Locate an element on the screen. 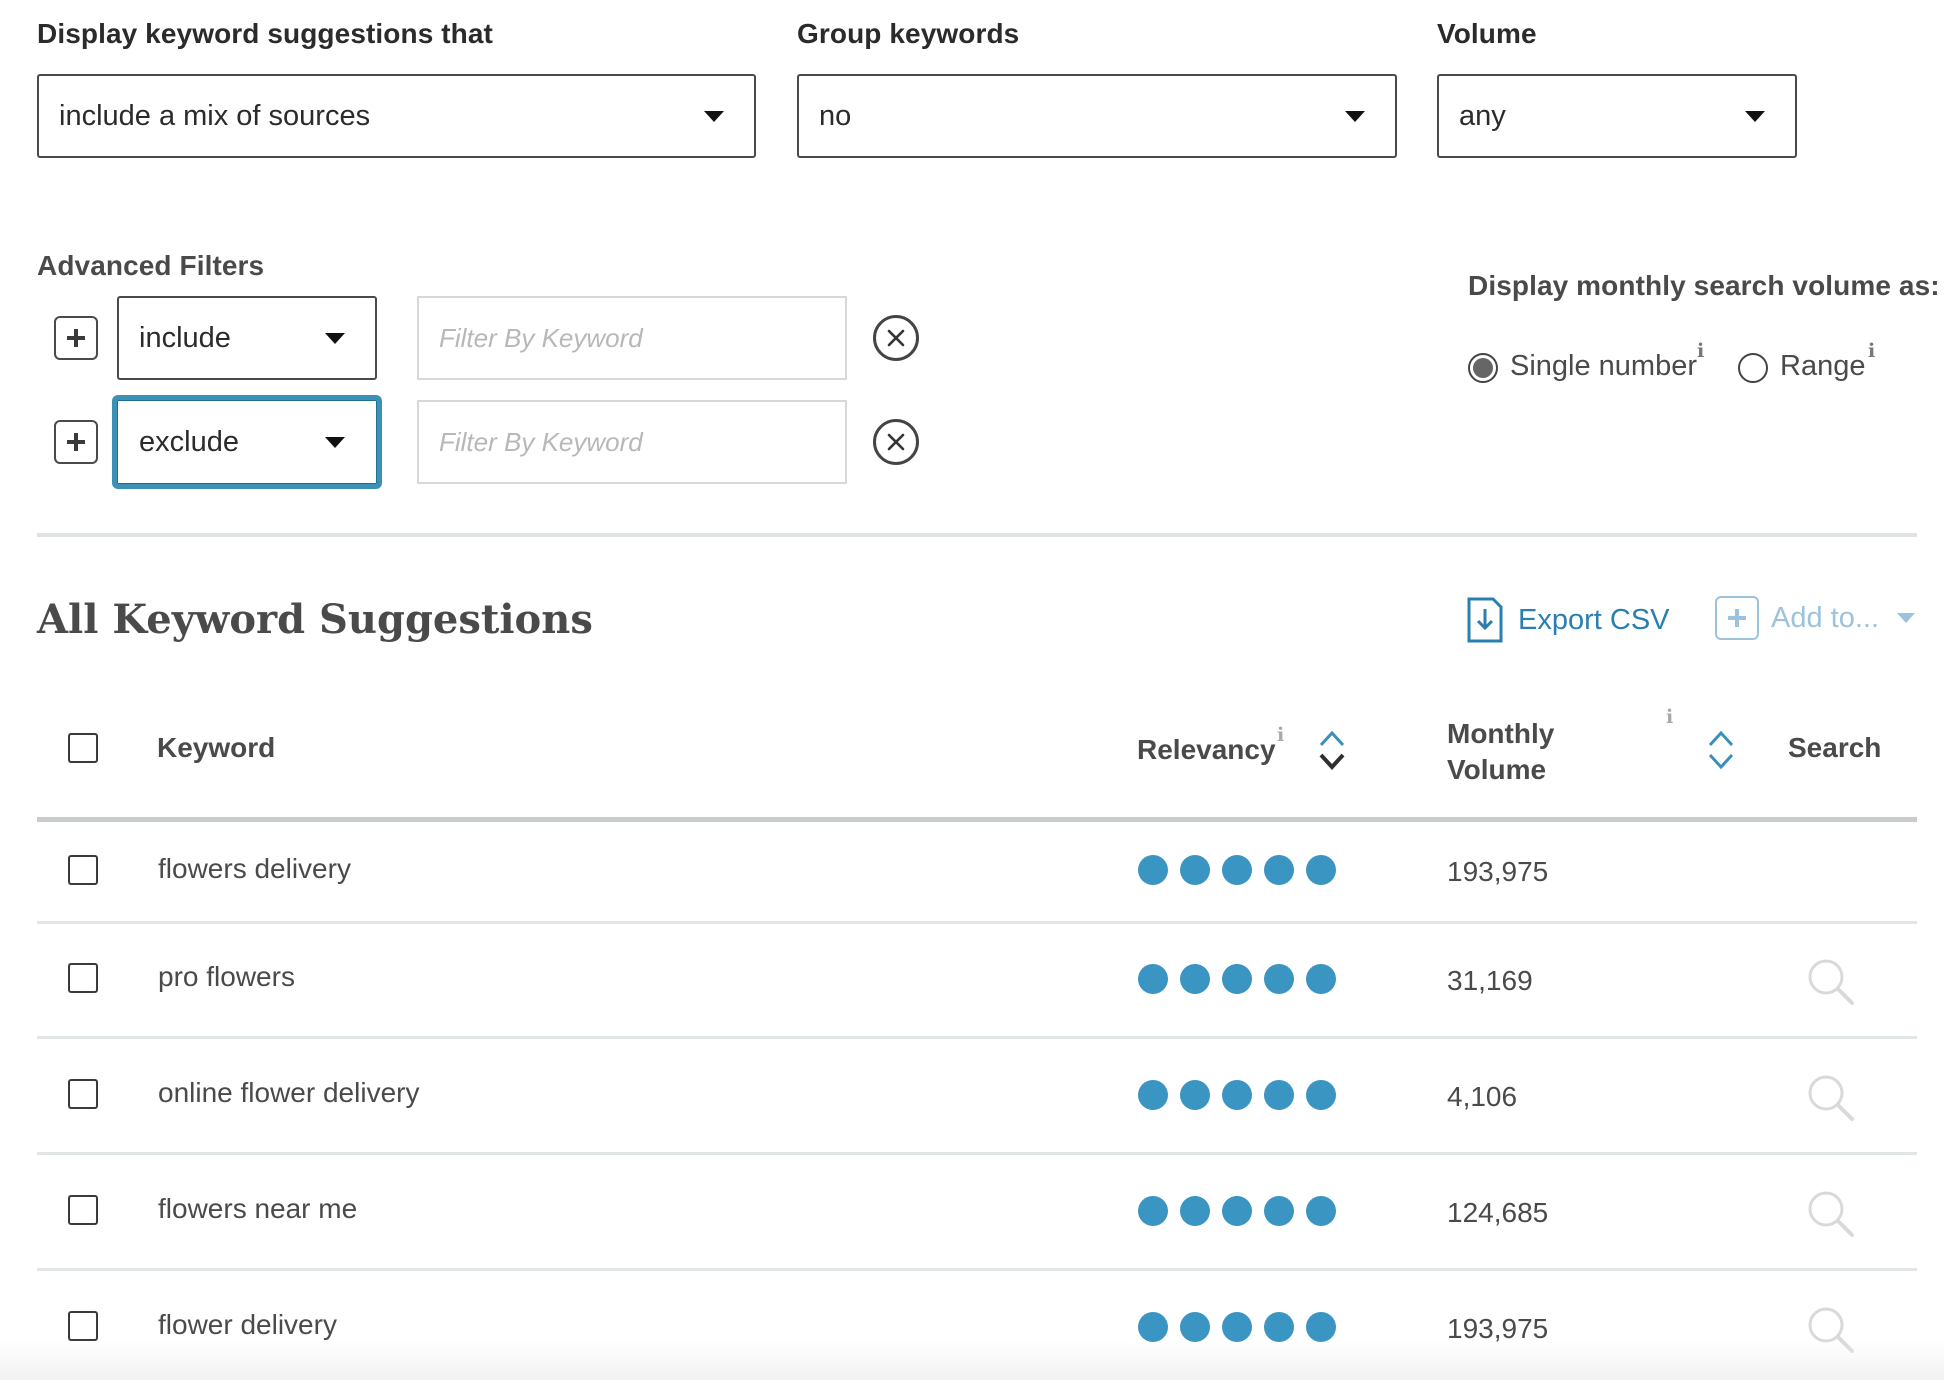 The image size is (1944, 1380). radio-selected-dot is located at coordinates (1483, 368).